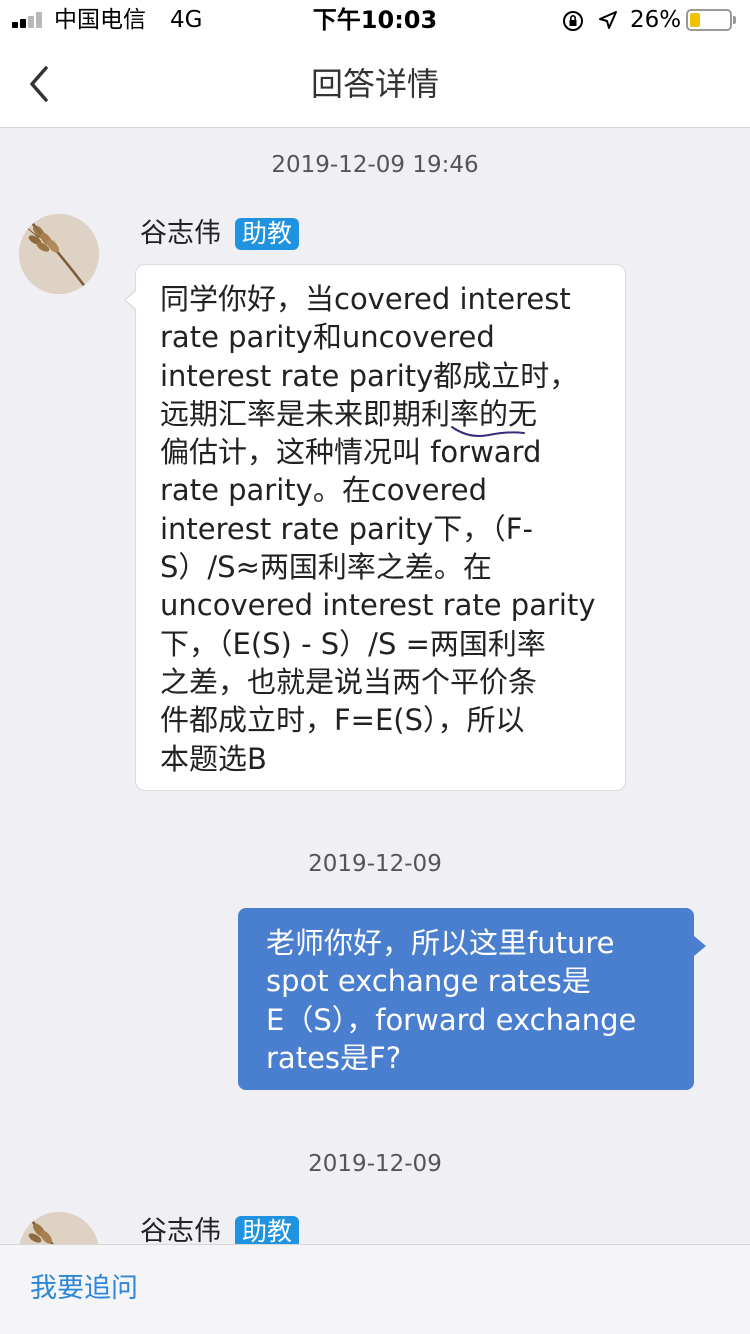  Describe the element at coordinates (342, 720) in the screenshot. I see `message-line: 件都成立时，F=E(S），所以` at that location.